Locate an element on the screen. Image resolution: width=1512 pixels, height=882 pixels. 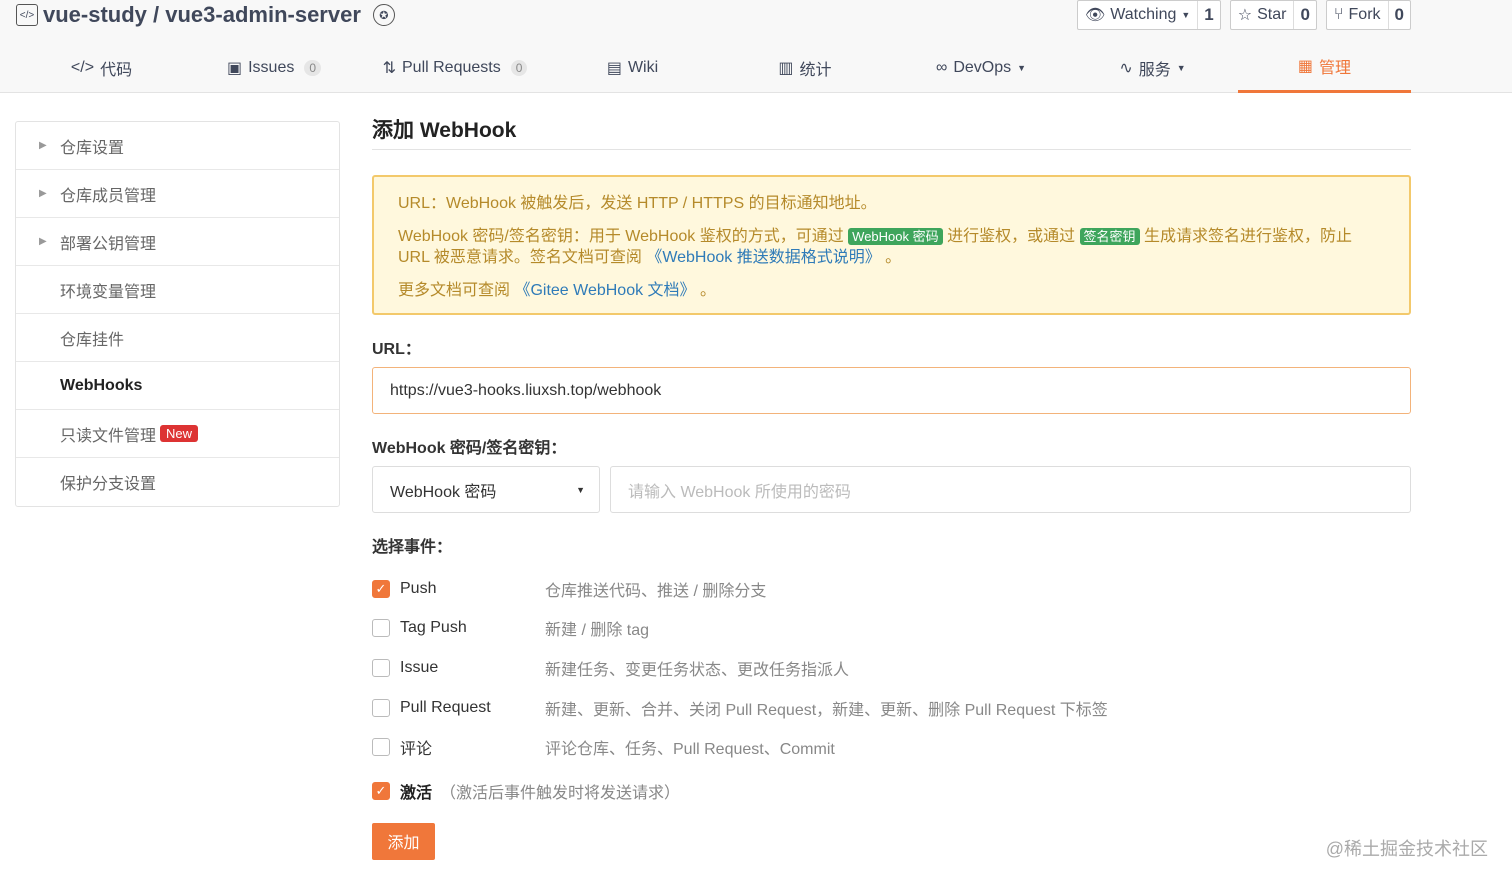
event-desc: 评论仓库、任务、Pull Request、Commit is located at coordinates (690, 750).